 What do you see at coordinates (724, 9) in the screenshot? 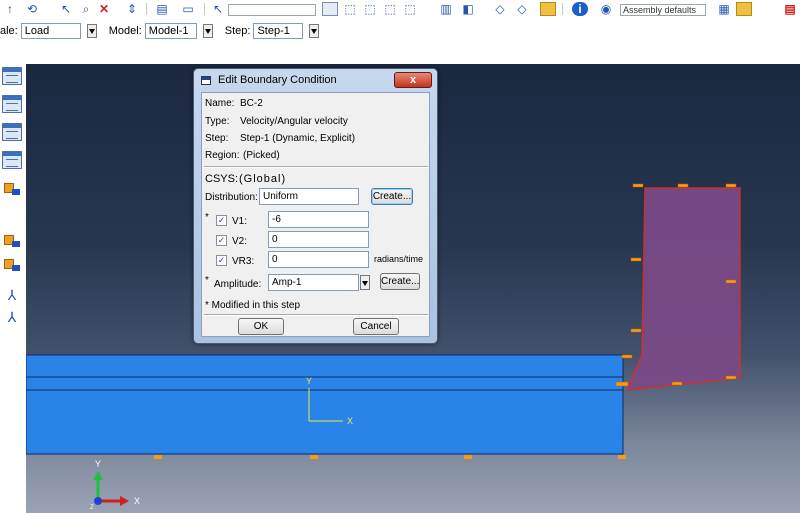
I see `color-code-icon: ▦` at bounding box center [724, 9].